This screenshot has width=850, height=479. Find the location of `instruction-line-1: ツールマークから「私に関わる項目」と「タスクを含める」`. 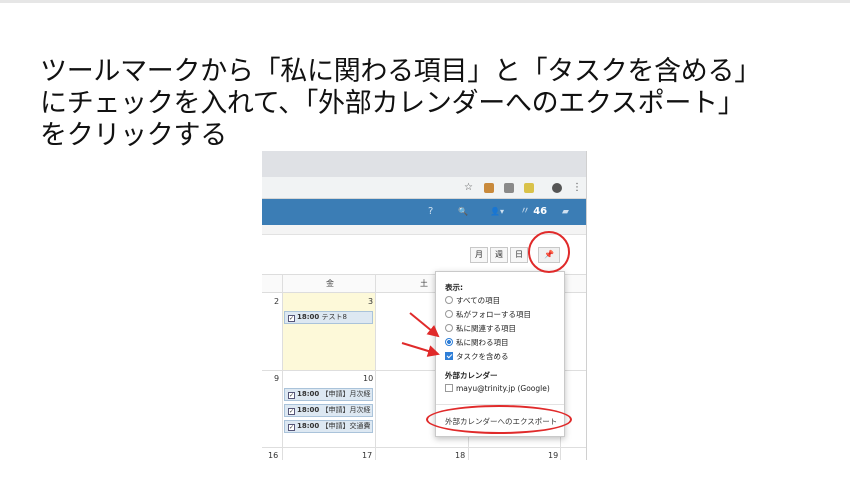

instruction-line-1: ツールマークから「私に関わる項目」と「タスクを含める」 is located at coordinates (400, 71).